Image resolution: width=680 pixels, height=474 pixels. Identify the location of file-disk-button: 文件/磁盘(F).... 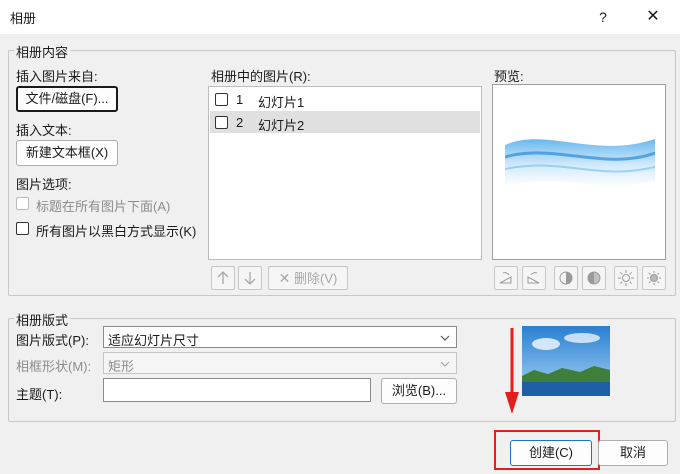
(67, 99).